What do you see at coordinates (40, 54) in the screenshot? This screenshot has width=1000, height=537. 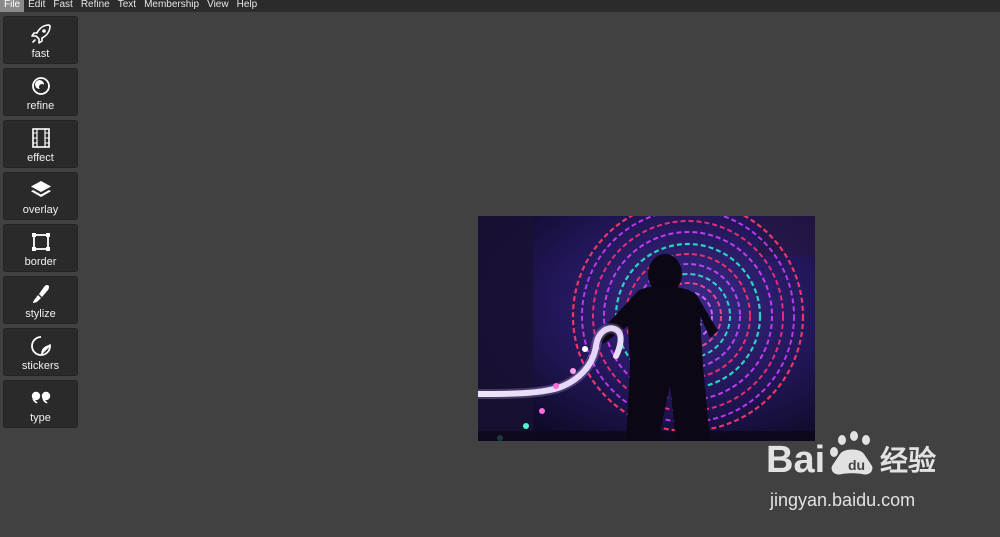 I see `tool-fast-label: fast` at bounding box center [40, 54].